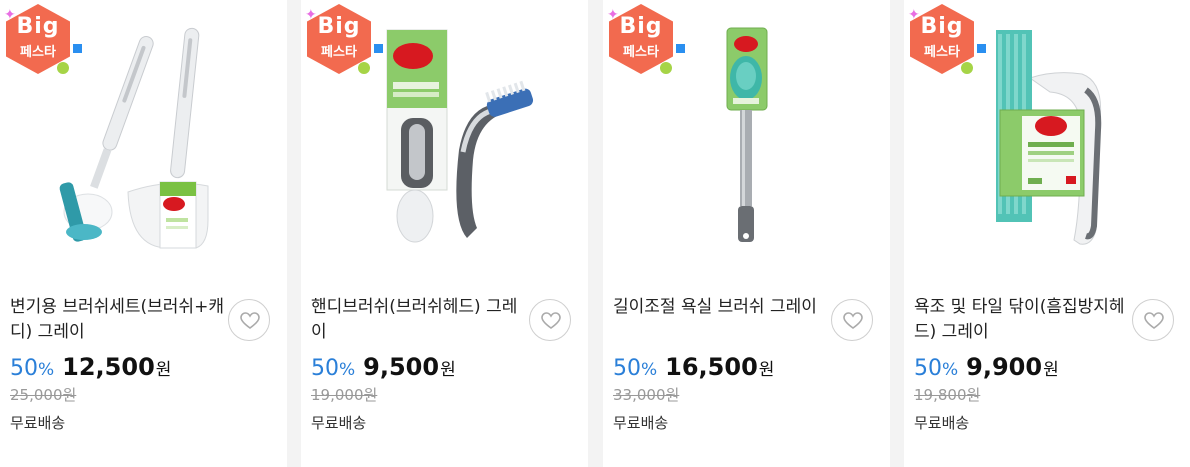  Describe the element at coordinates (108, 367) in the screenshot. I see `sale-price: 12,500` at that location.